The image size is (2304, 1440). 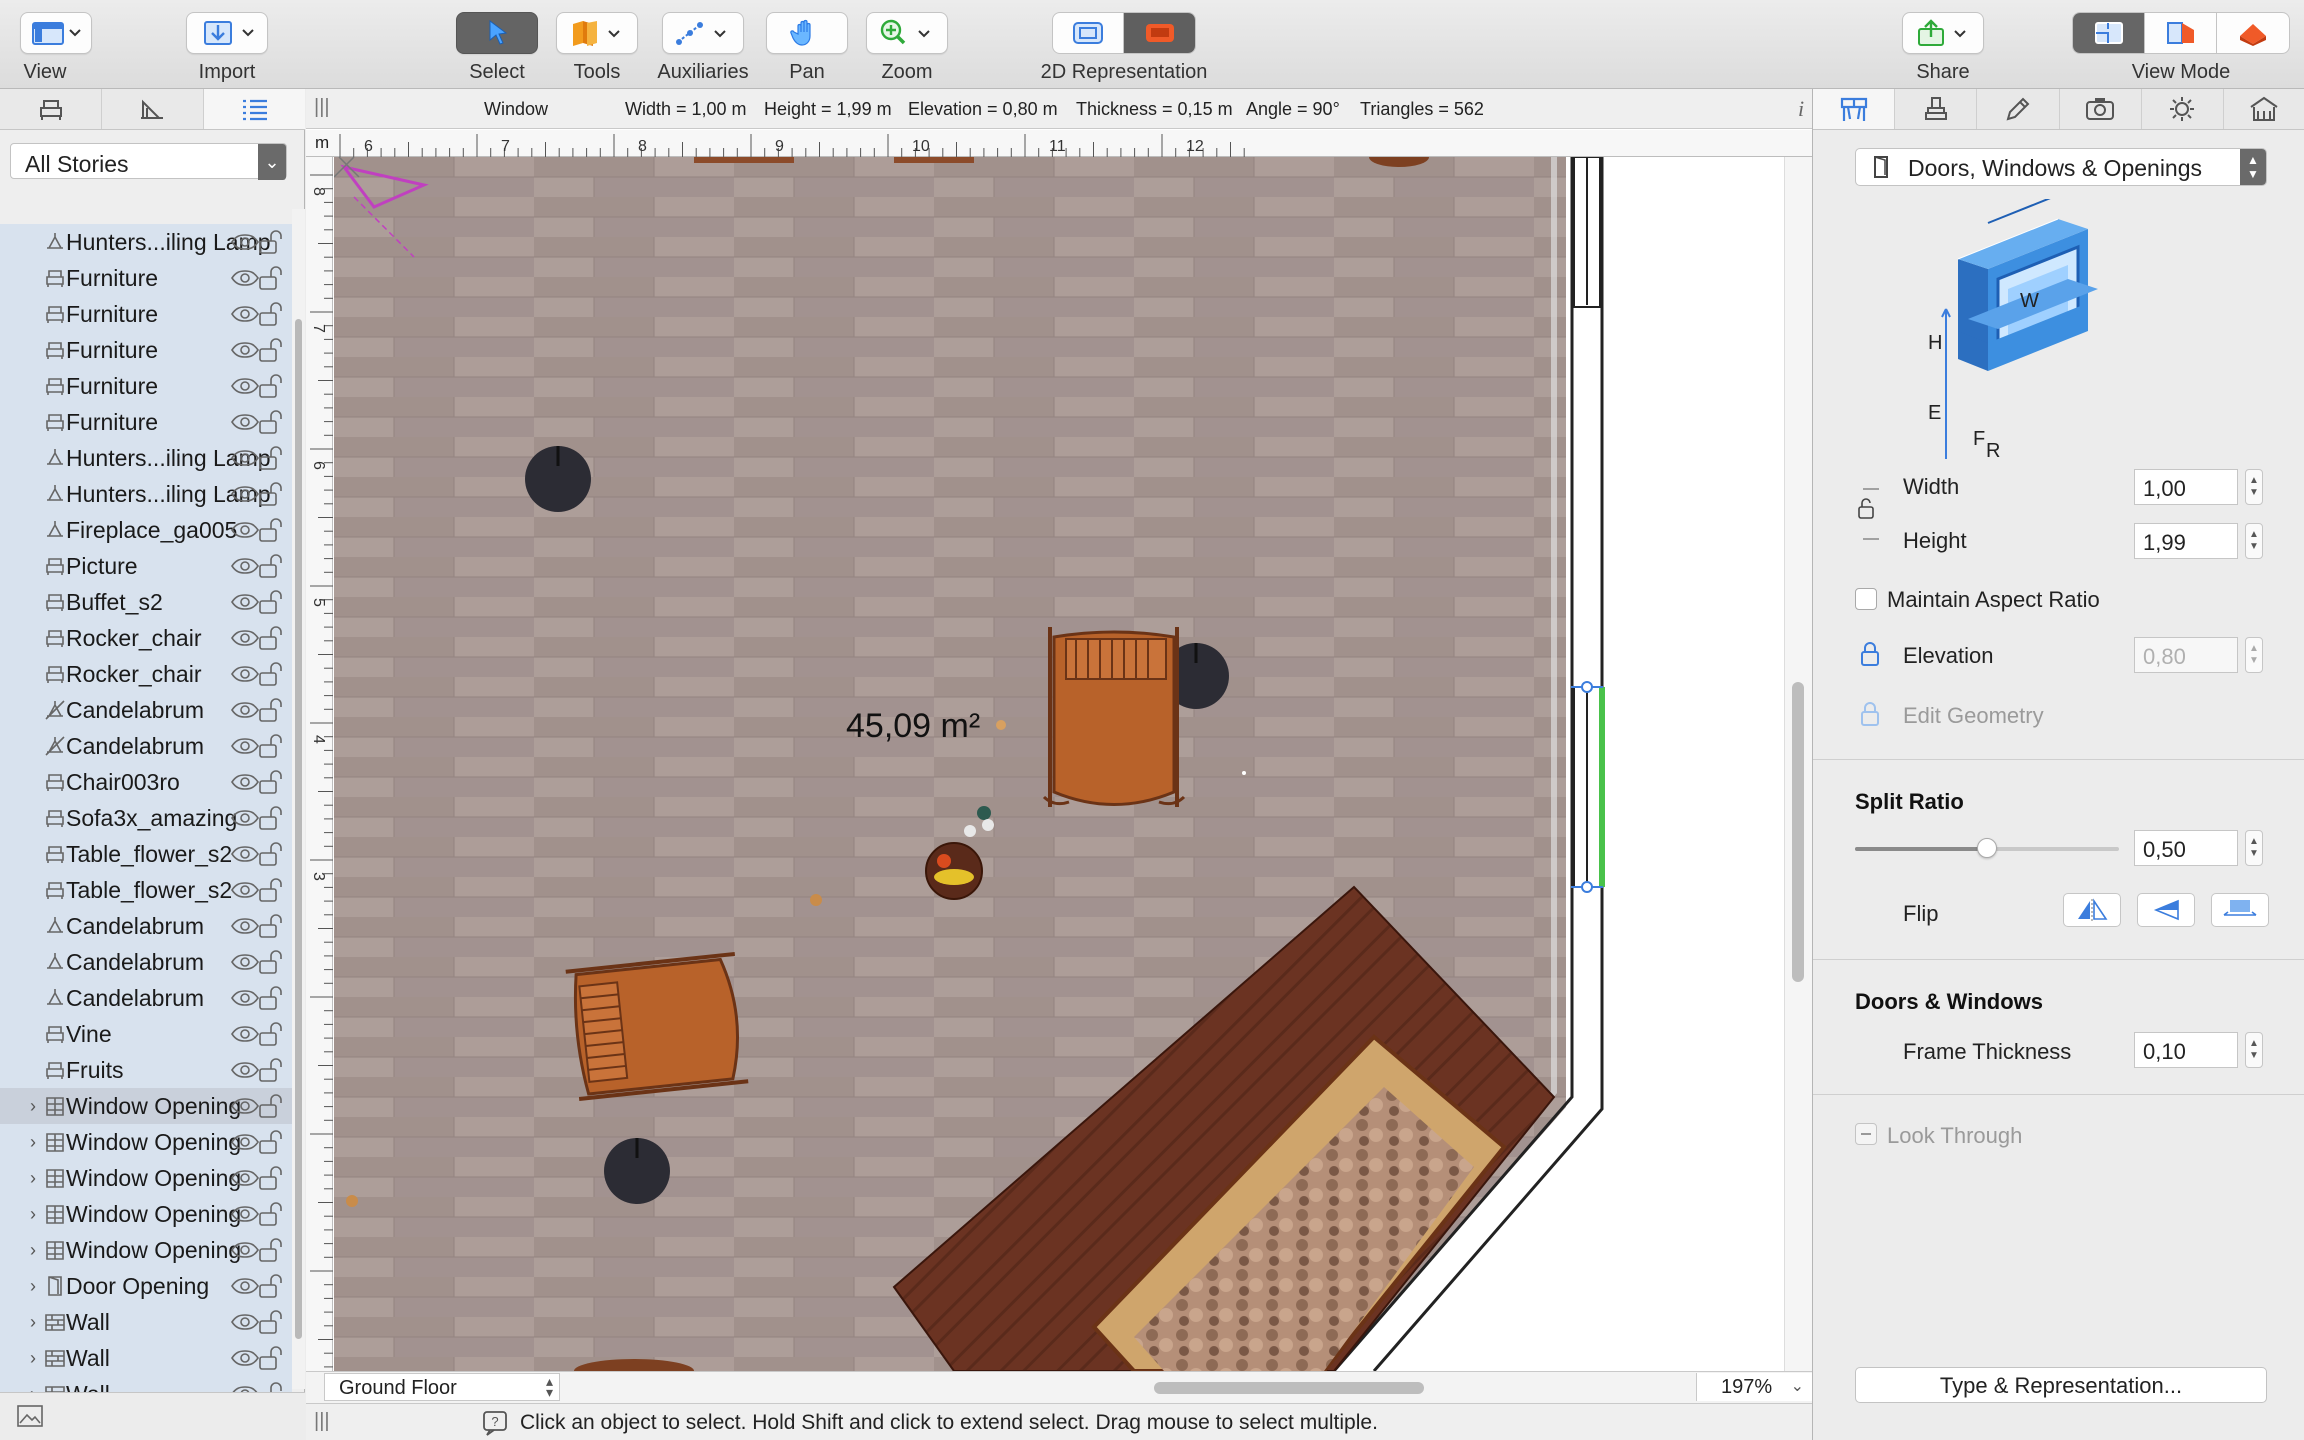 What do you see at coordinates (2186, 487) in the screenshot?
I see `width-input: 1,00` at bounding box center [2186, 487].